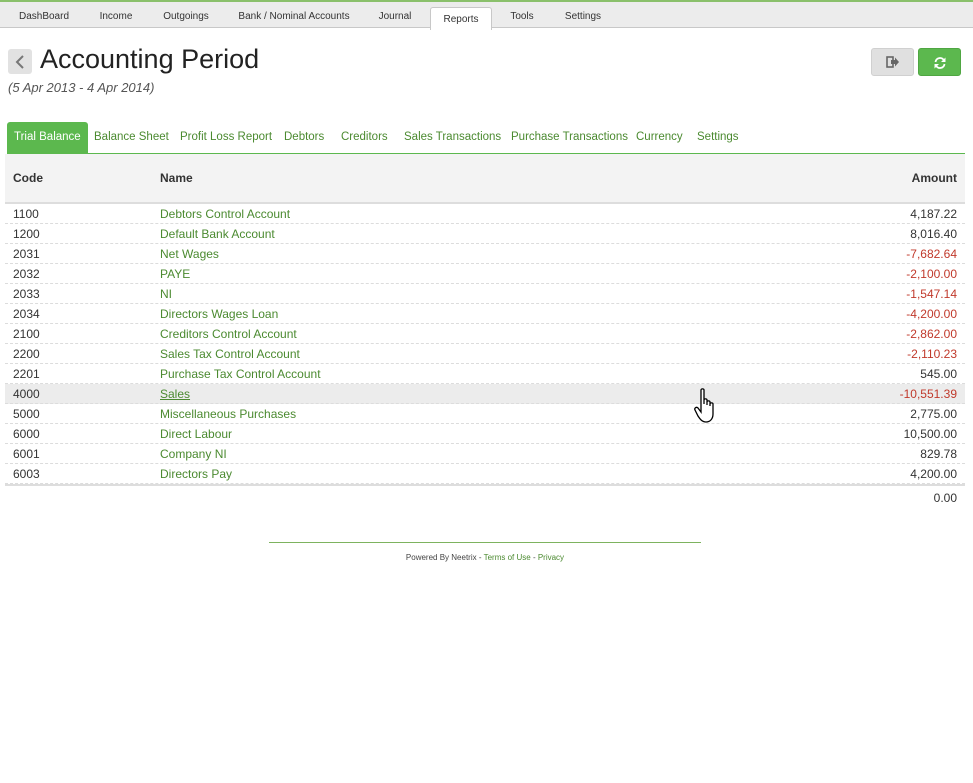 Image resolution: width=973 pixels, height=783 pixels. Describe the element at coordinates (189, 254) in the screenshot. I see `account-name-link: Net Wages` at that location.